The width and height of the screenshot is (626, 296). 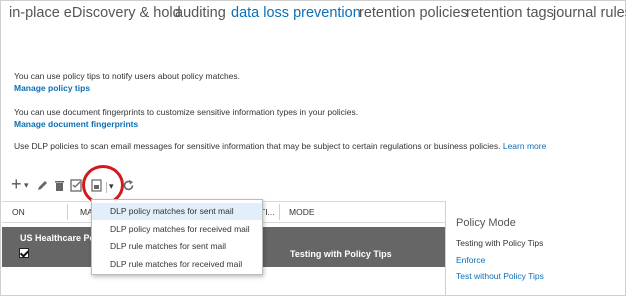 I want to click on menu-item-rule-sent: DLP rule matches for sent mail, so click(x=177, y=246).